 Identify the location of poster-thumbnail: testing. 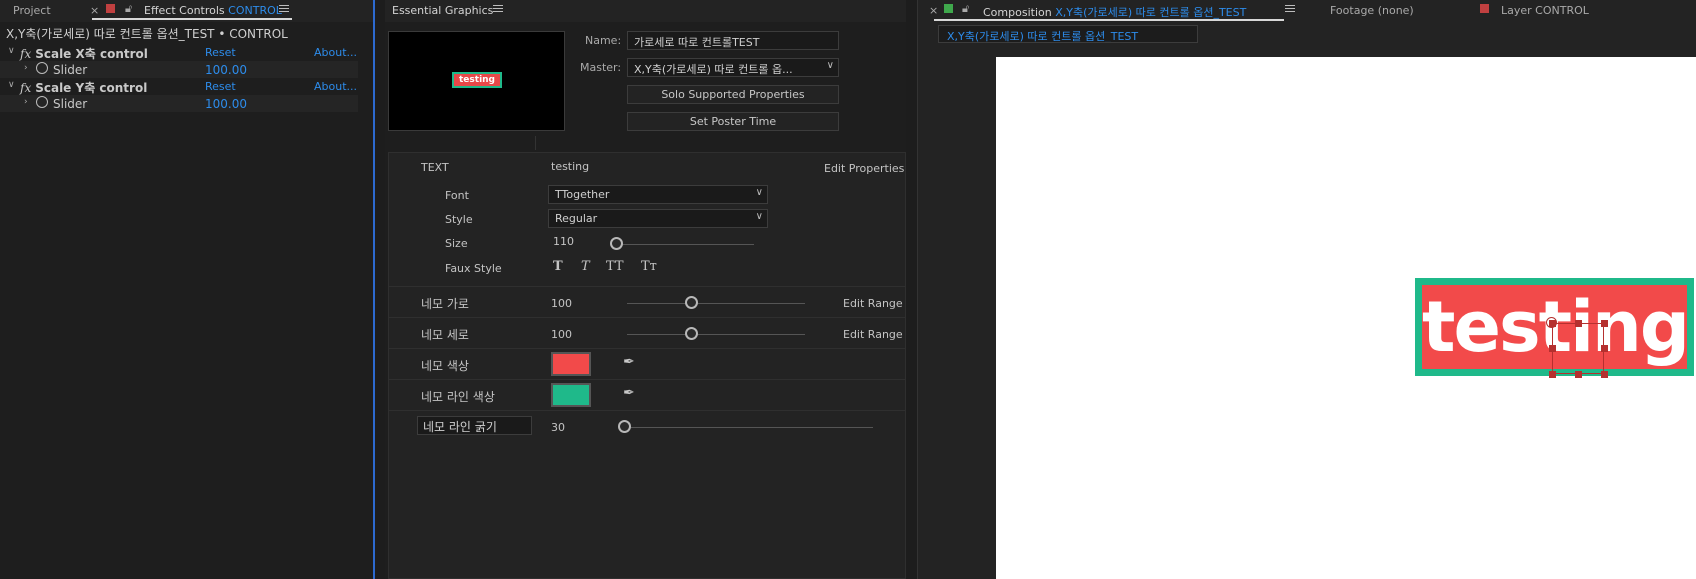
(476, 81).